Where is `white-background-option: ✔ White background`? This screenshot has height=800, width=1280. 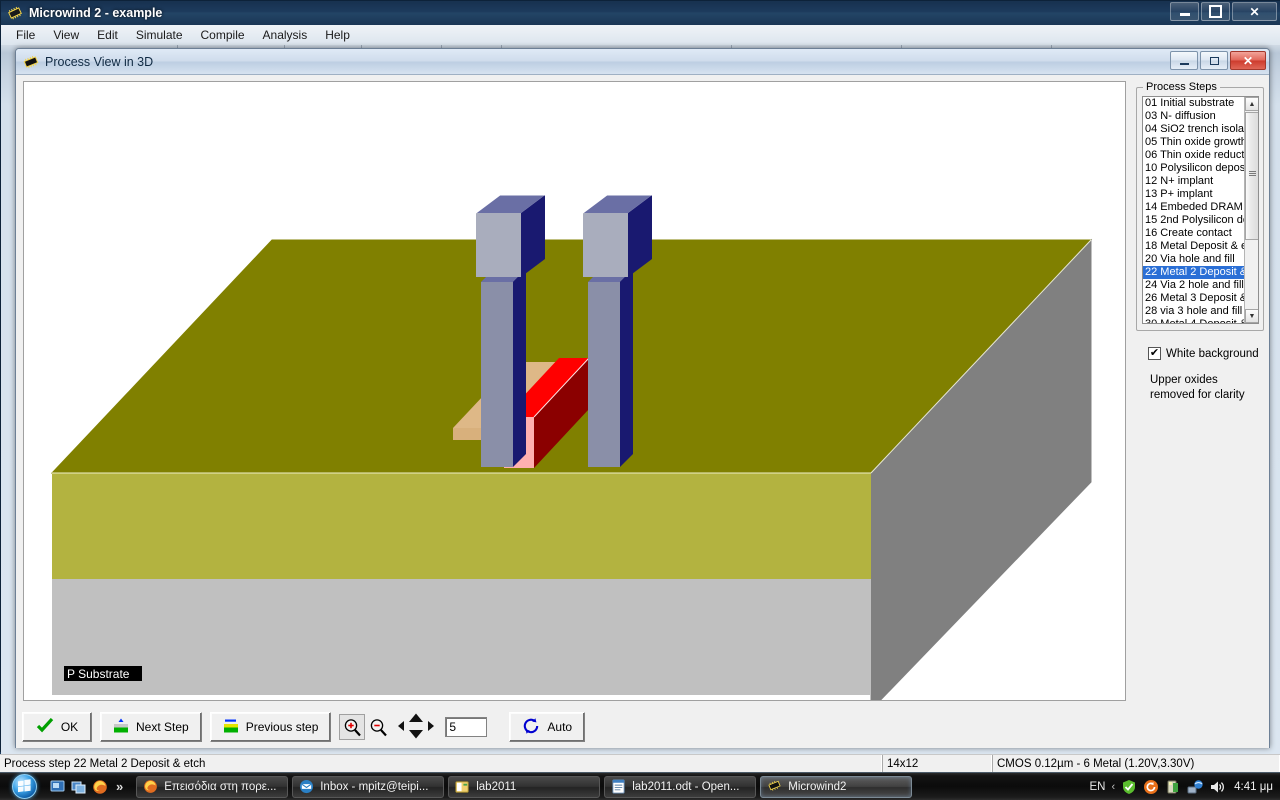
white-background-option: ✔ White background is located at coordinates (1203, 353).